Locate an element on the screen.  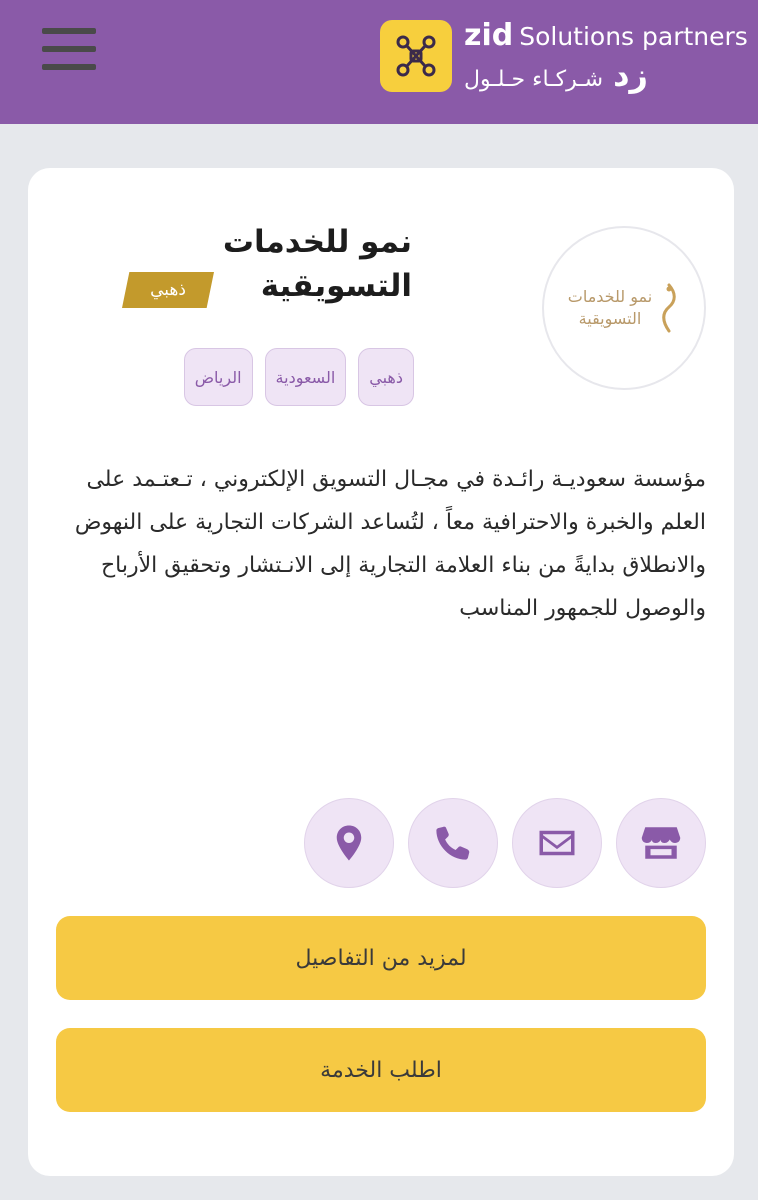
phone-button is located at coordinates (453, 843).